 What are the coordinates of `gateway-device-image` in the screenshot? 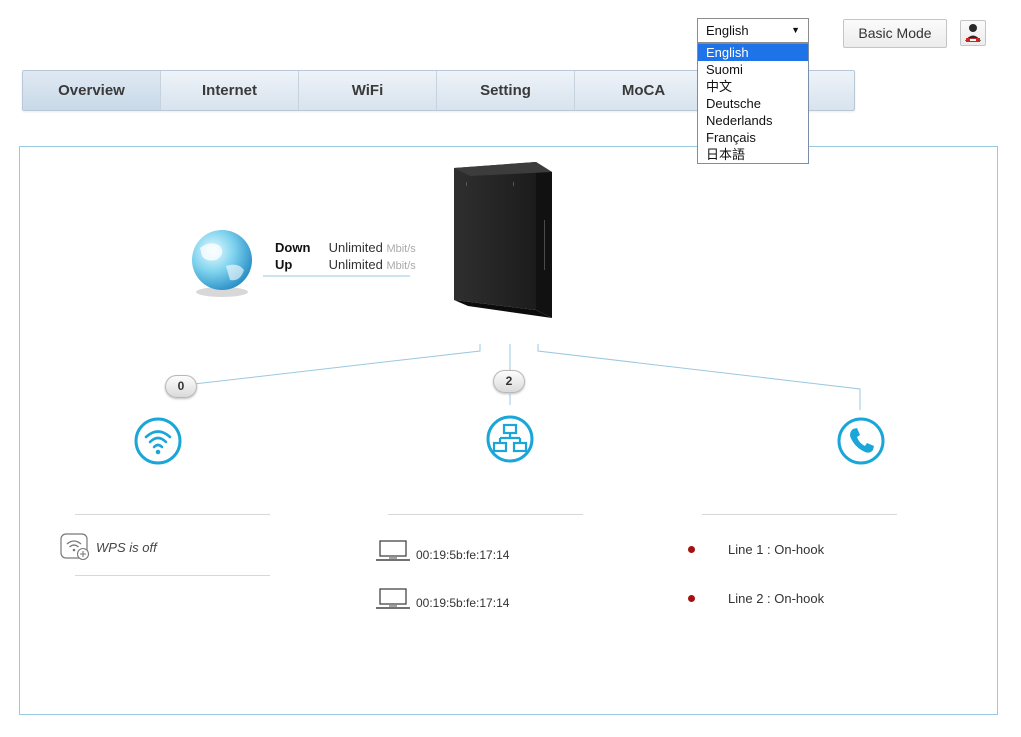 It's located at (503, 240).